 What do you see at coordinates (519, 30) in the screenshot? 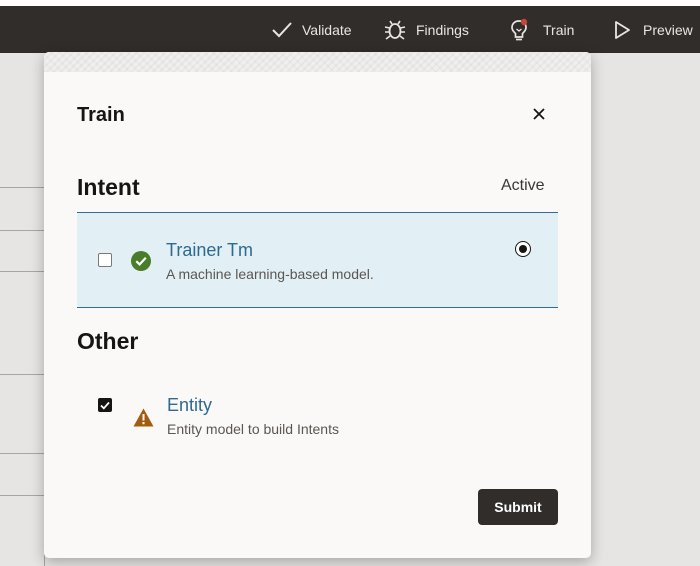
I see `lightbulb-icon` at bounding box center [519, 30].